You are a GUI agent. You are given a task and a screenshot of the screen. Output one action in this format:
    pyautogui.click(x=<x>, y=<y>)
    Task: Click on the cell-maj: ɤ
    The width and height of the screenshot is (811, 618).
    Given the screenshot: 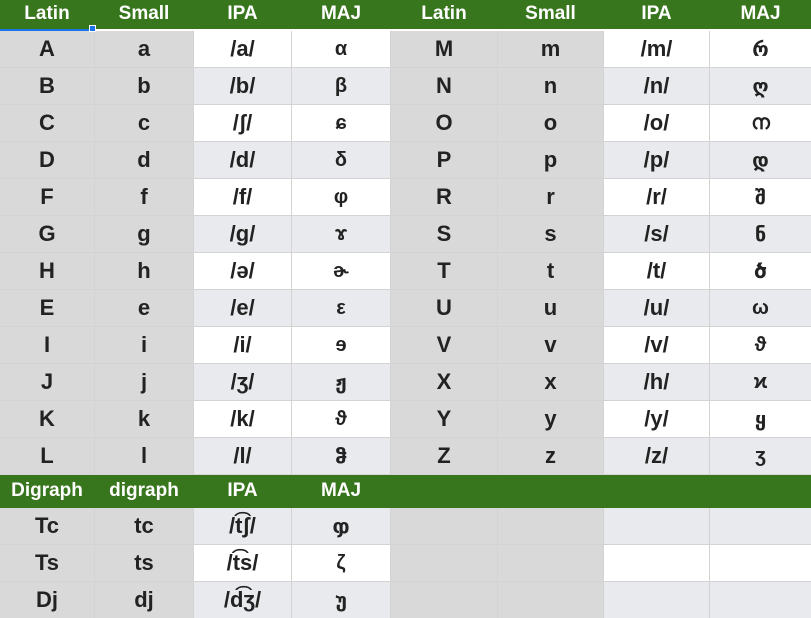 What is the action you would take?
    pyautogui.click(x=341, y=234)
    